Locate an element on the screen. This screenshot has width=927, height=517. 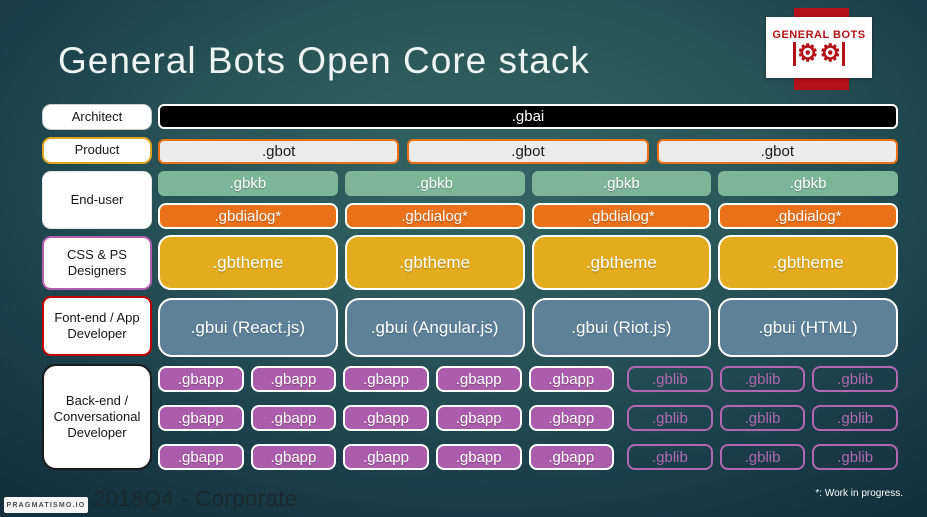
box-gbai: .gbai is located at coordinates (528, 116).